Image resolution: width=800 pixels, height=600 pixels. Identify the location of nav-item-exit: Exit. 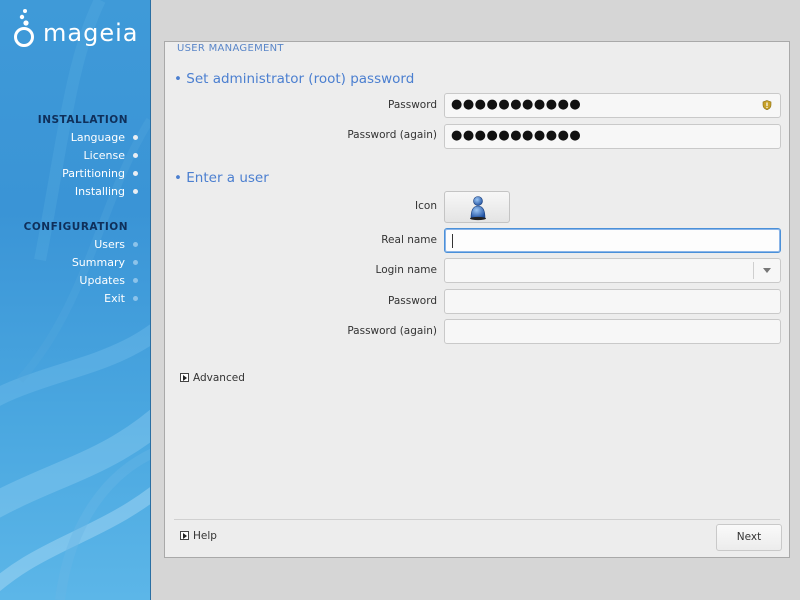
(81, 299).